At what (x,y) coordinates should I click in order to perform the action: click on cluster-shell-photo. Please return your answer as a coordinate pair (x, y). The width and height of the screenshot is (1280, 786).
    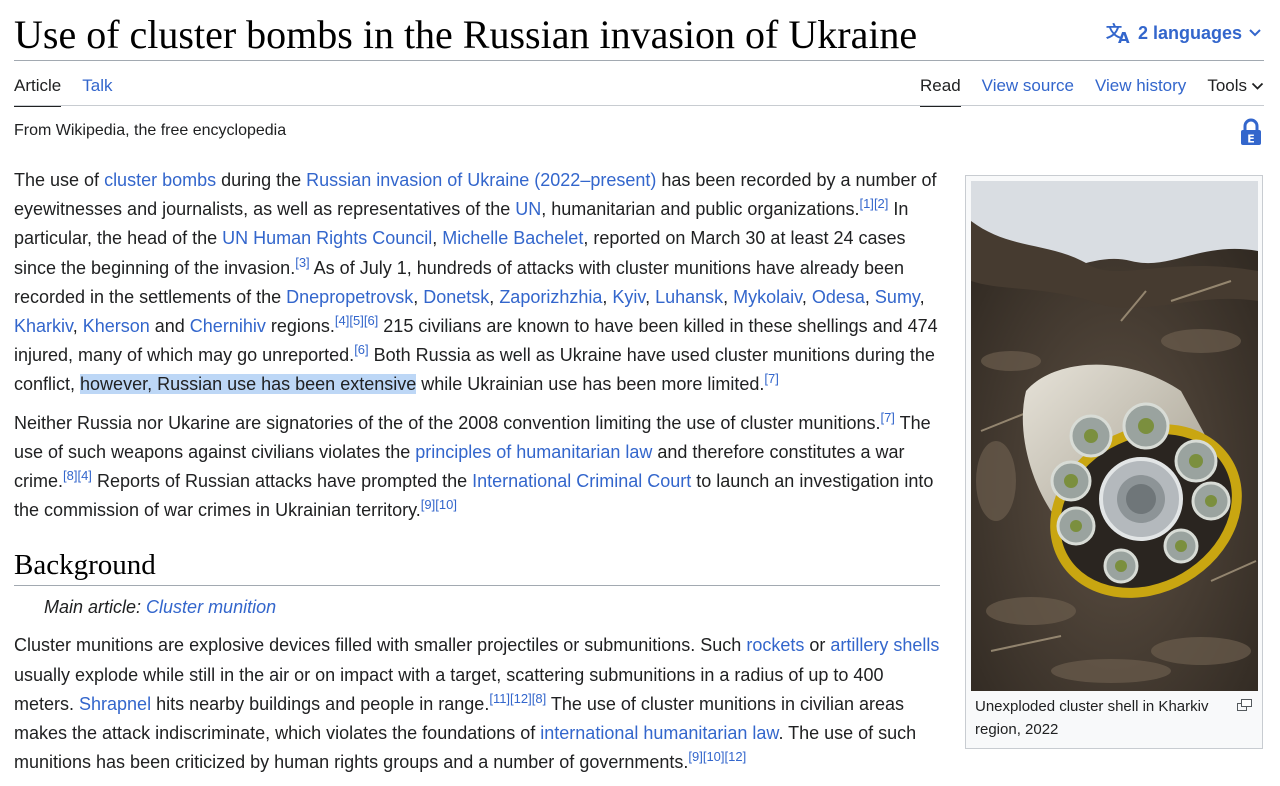
    Looking at the image, I should click on (1114, 436).